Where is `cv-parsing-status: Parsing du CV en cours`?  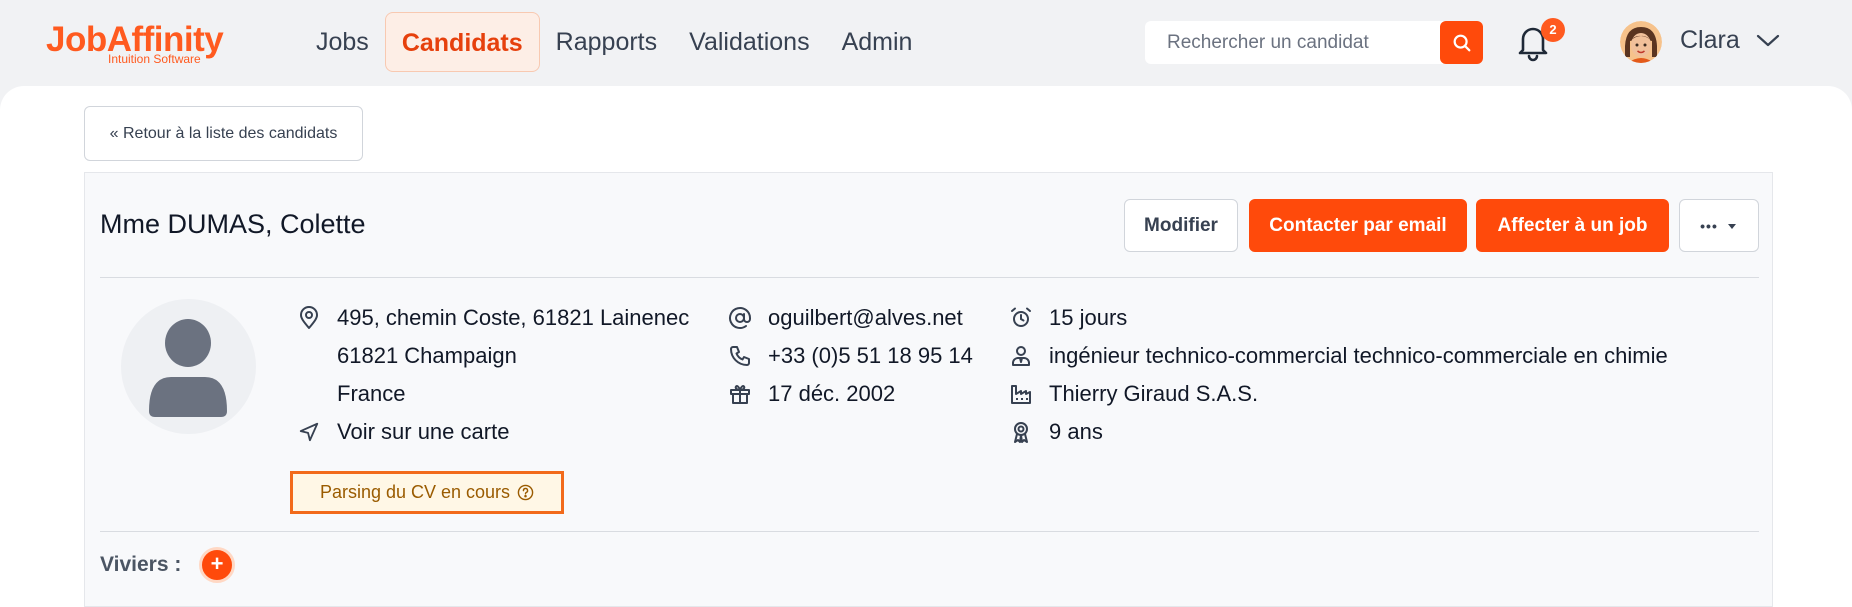 cv-parsing-status: Parsing du CV en cours is located at coordinates (427, 492).